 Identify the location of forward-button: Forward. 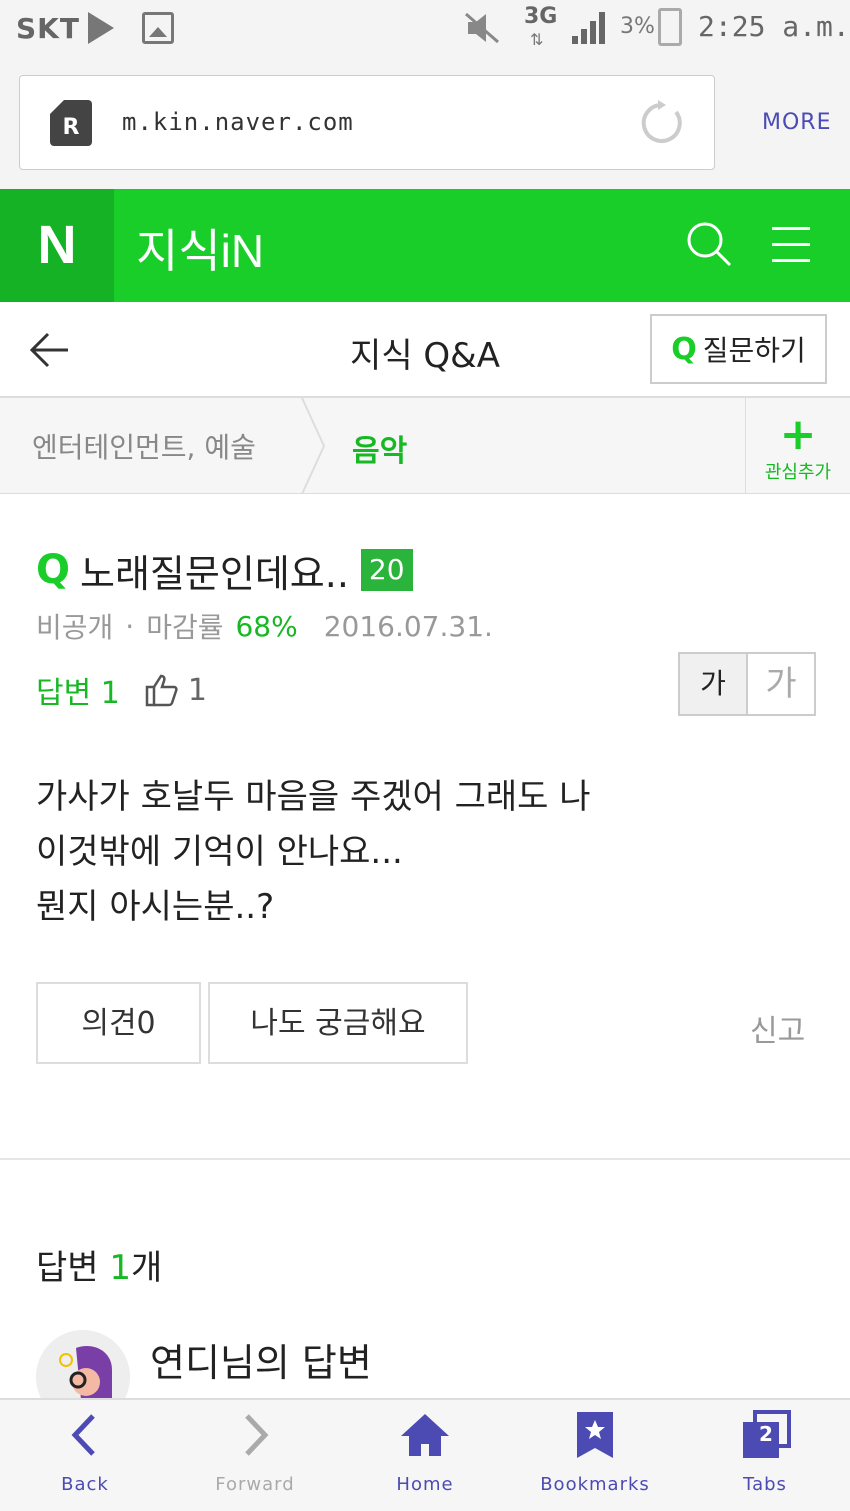
(255, 1455).